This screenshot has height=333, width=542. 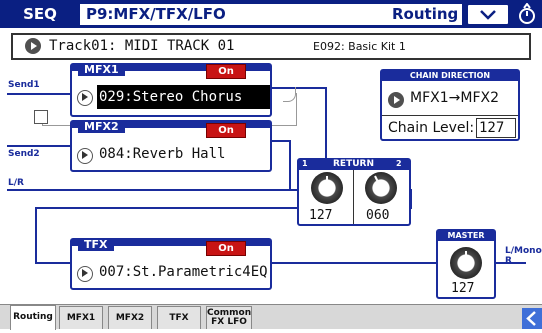 What do you see at coordinates (24, 154) in the screenshot?
I see `send2-label: Send2` at bounding box center [24, 154].